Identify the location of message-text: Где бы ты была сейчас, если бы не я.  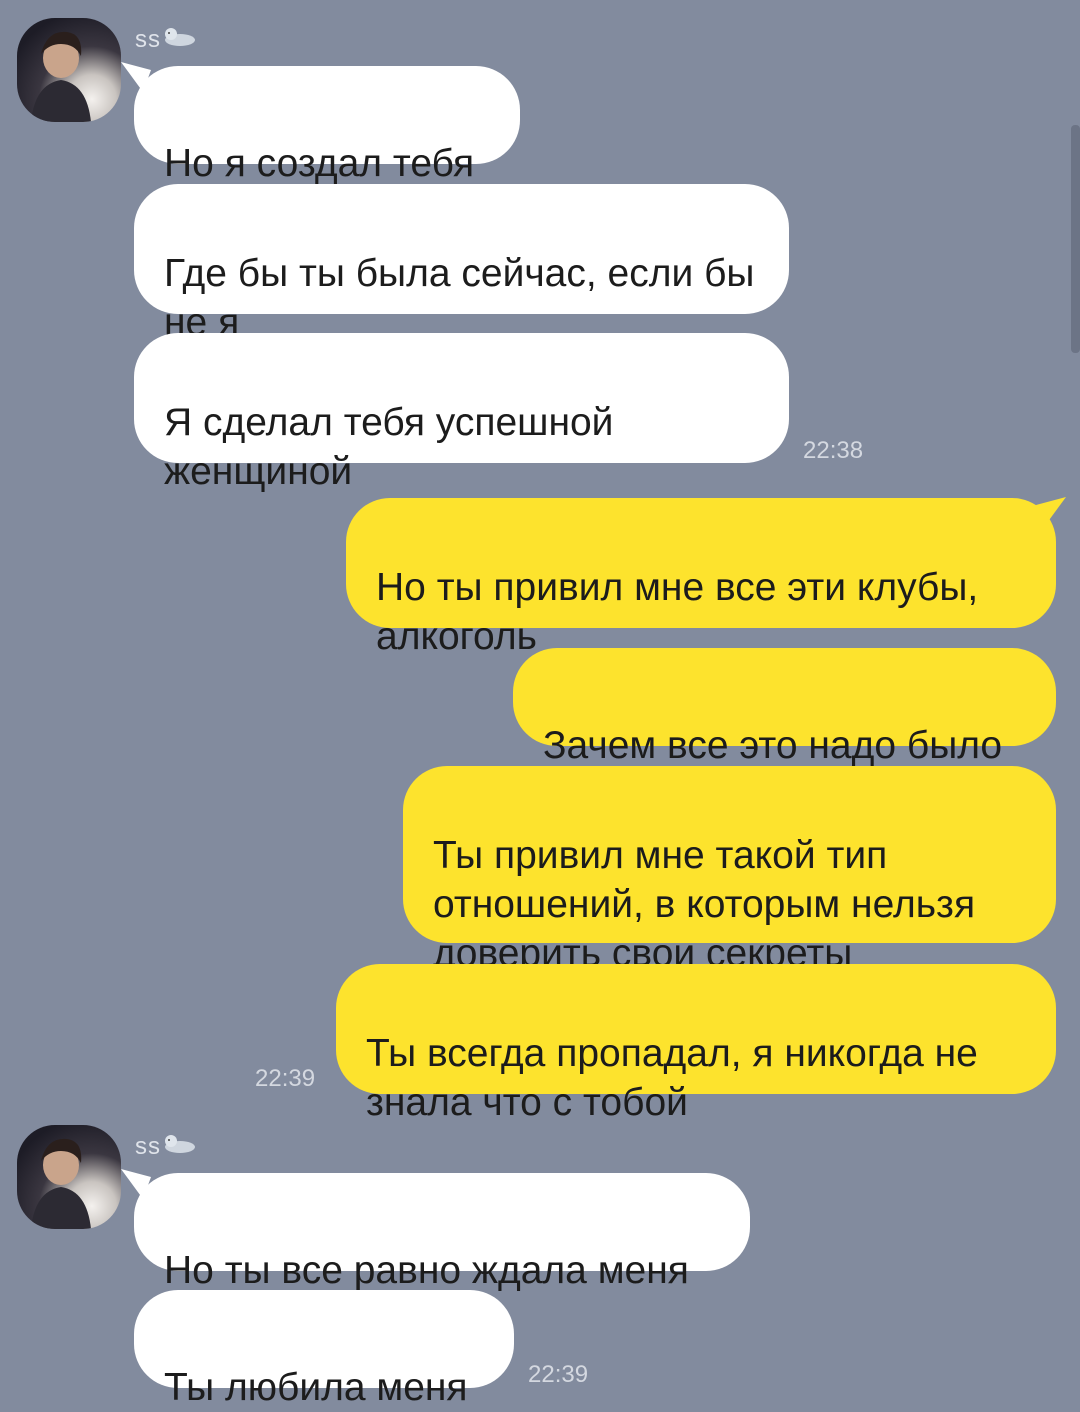
(459, 298).